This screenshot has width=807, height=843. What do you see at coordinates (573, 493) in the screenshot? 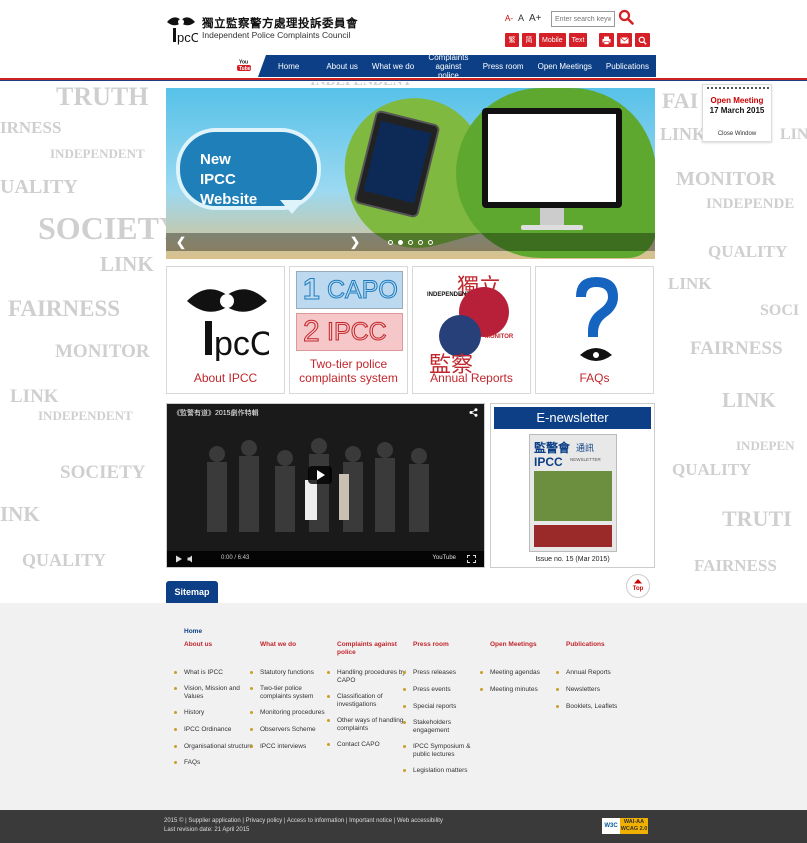
I see `newsletter-cover: 監警會 通訊 IPCC NEWSLETTER` at bounding box center [573, 493].